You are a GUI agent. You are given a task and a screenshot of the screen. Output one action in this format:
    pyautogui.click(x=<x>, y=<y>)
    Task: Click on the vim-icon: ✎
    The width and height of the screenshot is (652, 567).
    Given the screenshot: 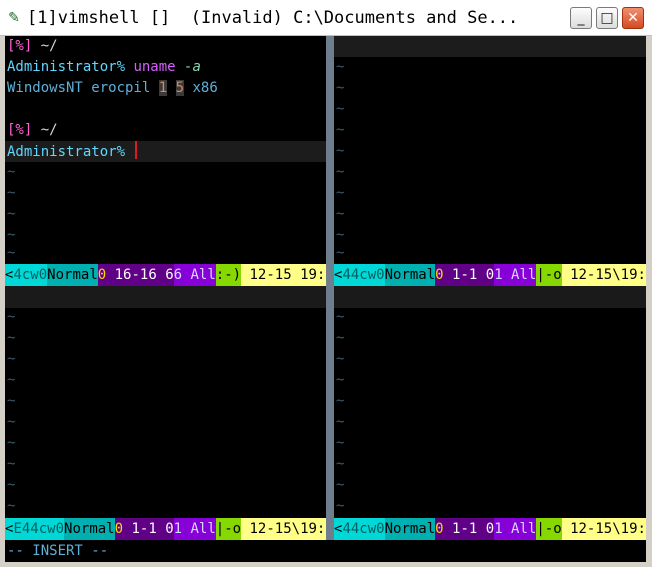 What is the action you would take?
    pyautogui.click(x=14, y=18)
    